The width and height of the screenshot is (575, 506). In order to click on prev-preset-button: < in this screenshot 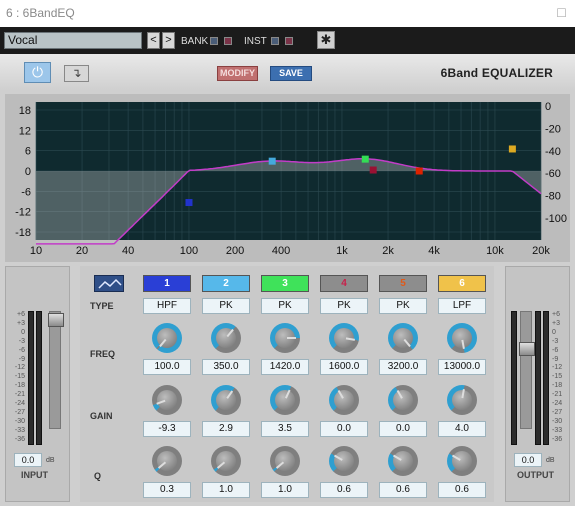, I will do `click(153, 40)`.